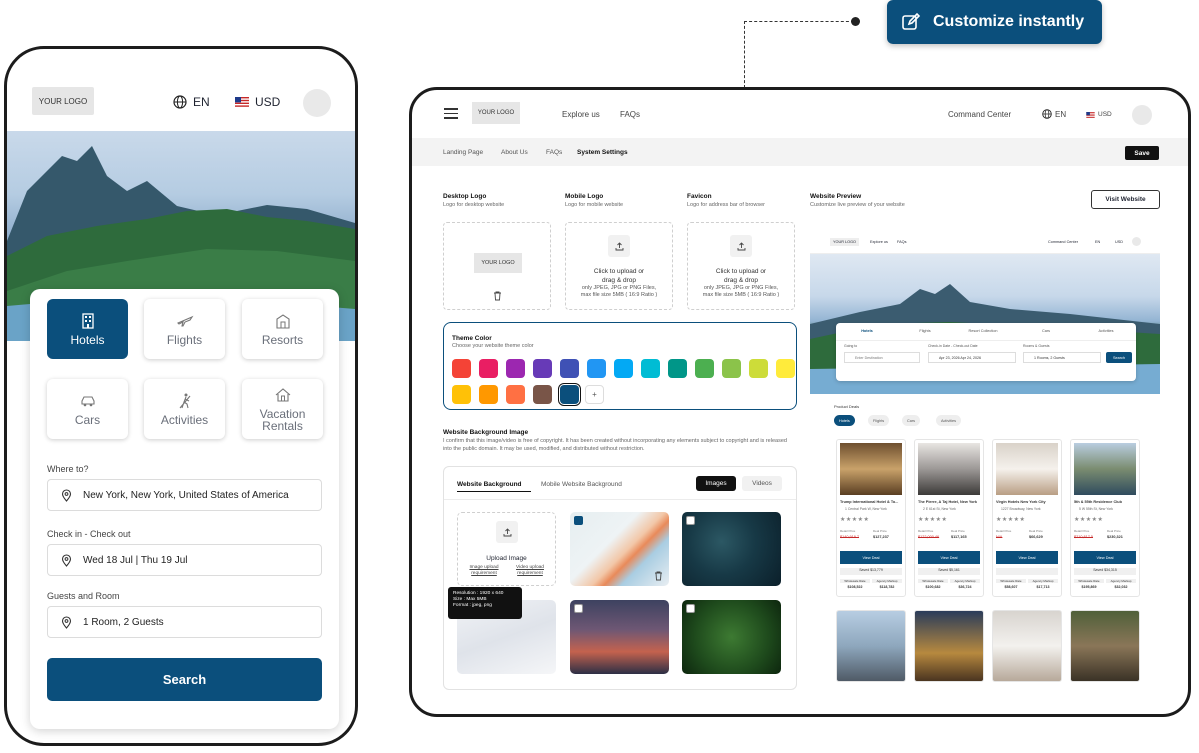  Describe the element at coordinates (184, 329) in the screenshot. I see `category-flights: Flights` at that location.